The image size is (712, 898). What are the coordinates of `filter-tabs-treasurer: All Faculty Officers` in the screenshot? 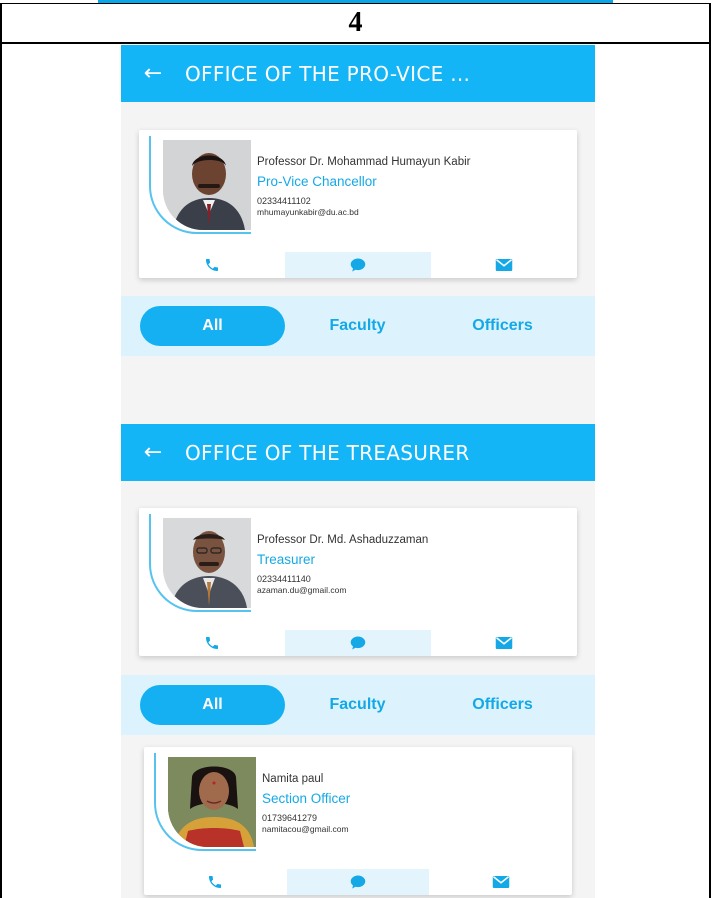 It's located at (358, 705).